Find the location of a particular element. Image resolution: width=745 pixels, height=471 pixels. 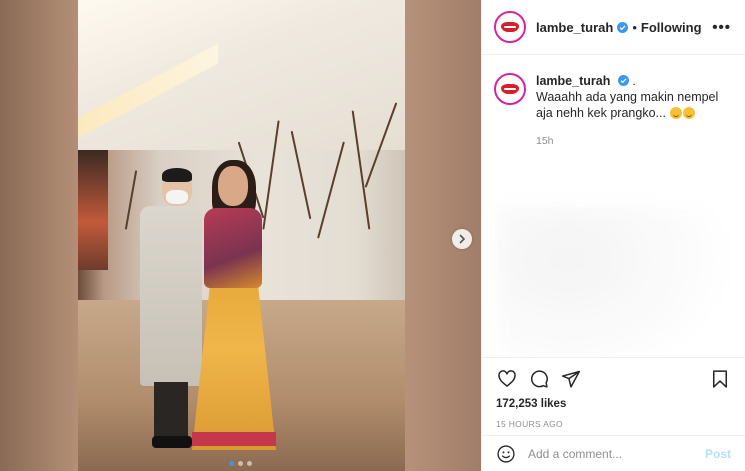

caption-suffix: . is located at coordinates (634, 81).